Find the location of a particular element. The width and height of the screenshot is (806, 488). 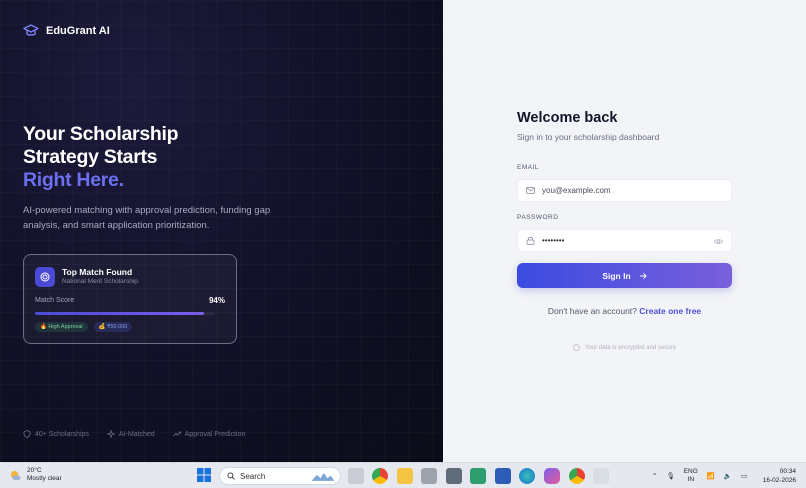

password-field-wrapper is located at coordinates (624, 240).